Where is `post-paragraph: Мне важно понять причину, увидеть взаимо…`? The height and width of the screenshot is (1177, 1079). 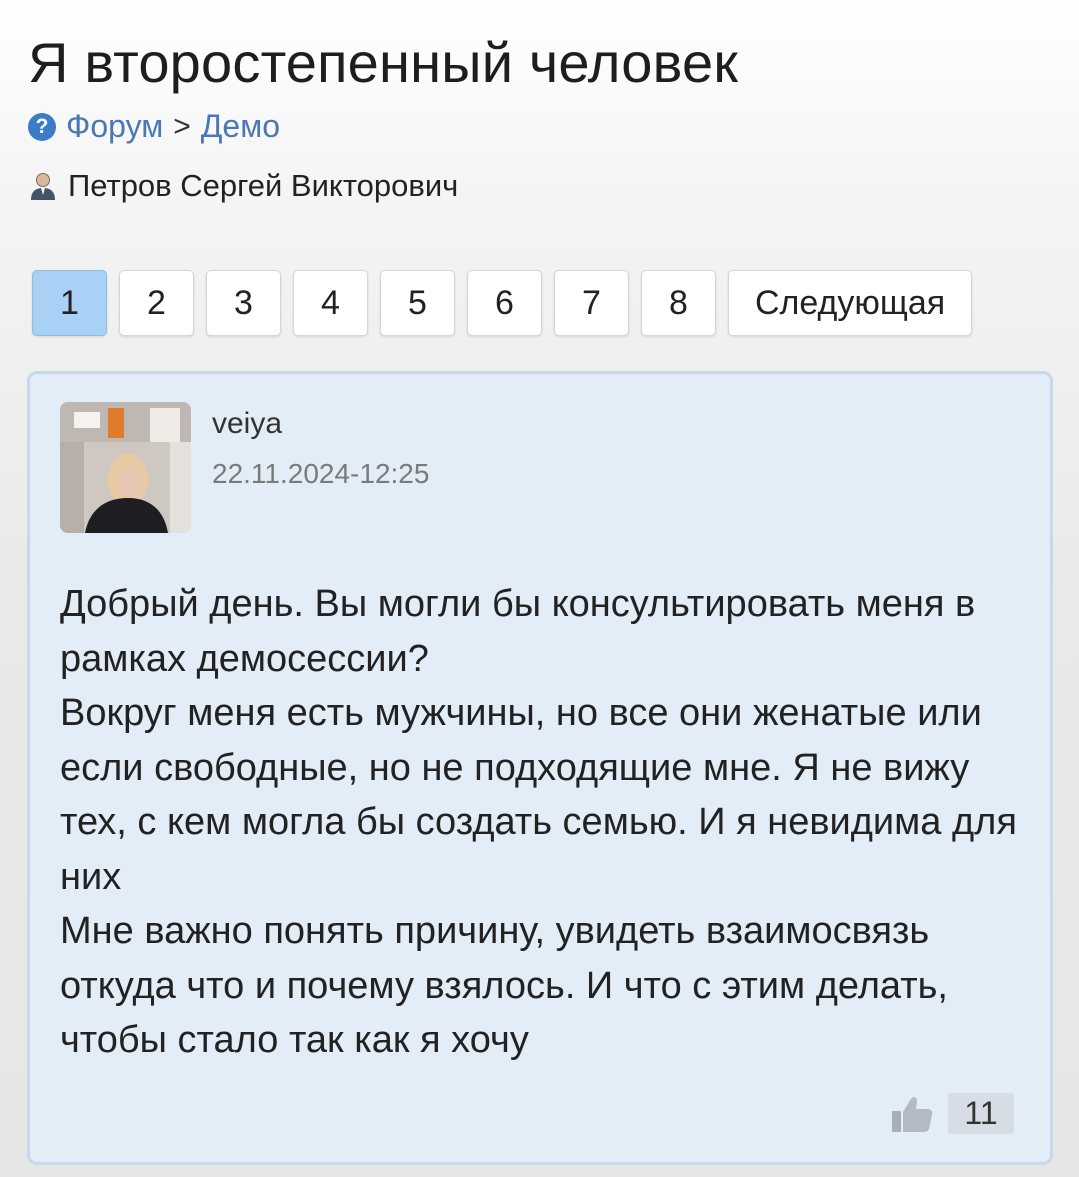 post-paragraph: Мне важно понять причину, увидеть взаимо… is located at coordinates (504, 985).